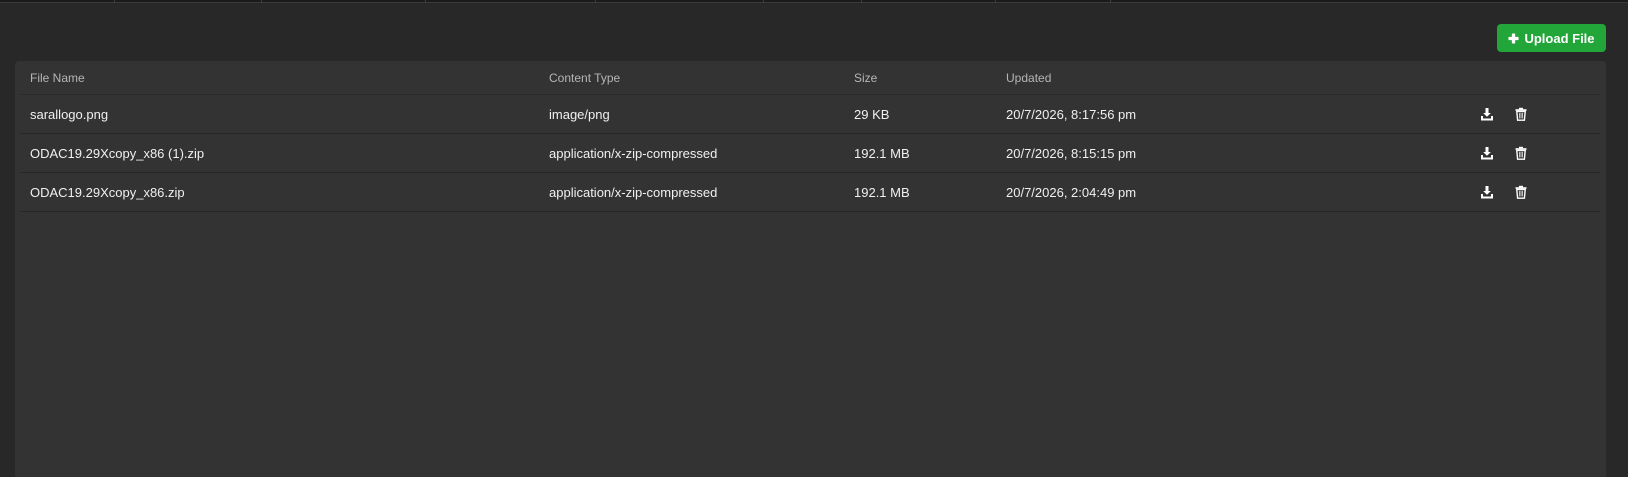 The width and height of the screenshot is (1628, 477). I want to click on column-header-updated: Updated, so click(1029, 77).